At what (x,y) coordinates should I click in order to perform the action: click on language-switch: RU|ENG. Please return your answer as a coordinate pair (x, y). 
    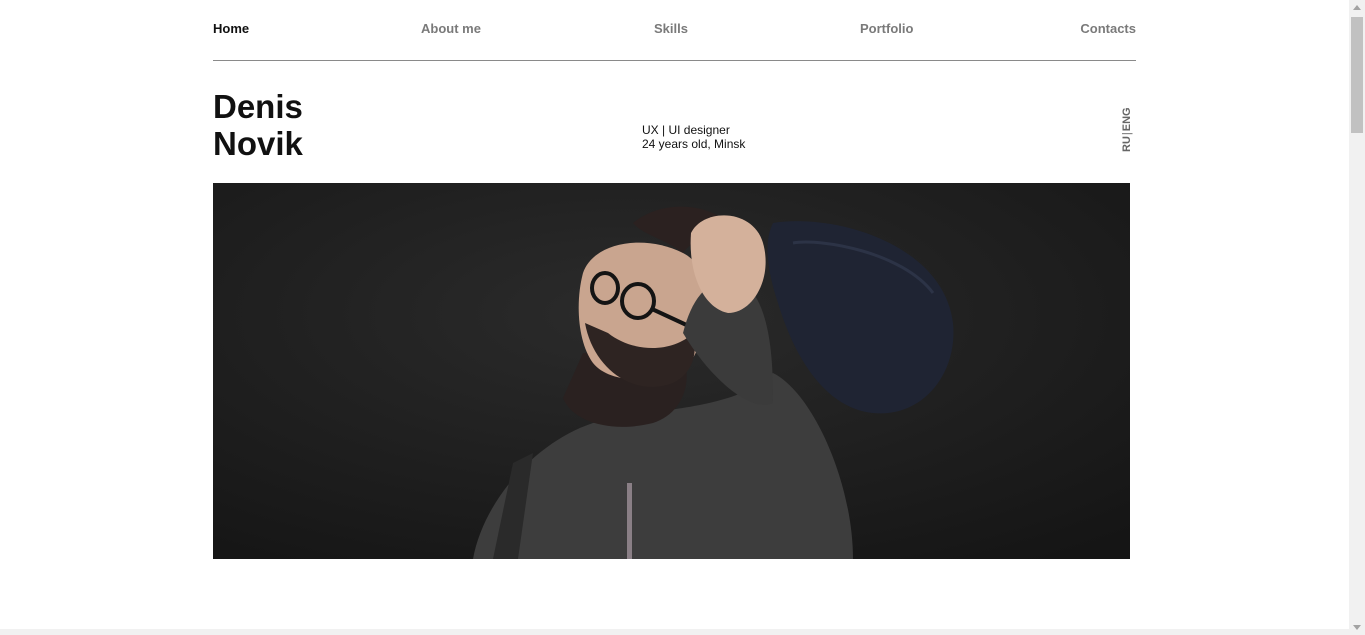
    Looking at the image, I should click on (1127, 127).